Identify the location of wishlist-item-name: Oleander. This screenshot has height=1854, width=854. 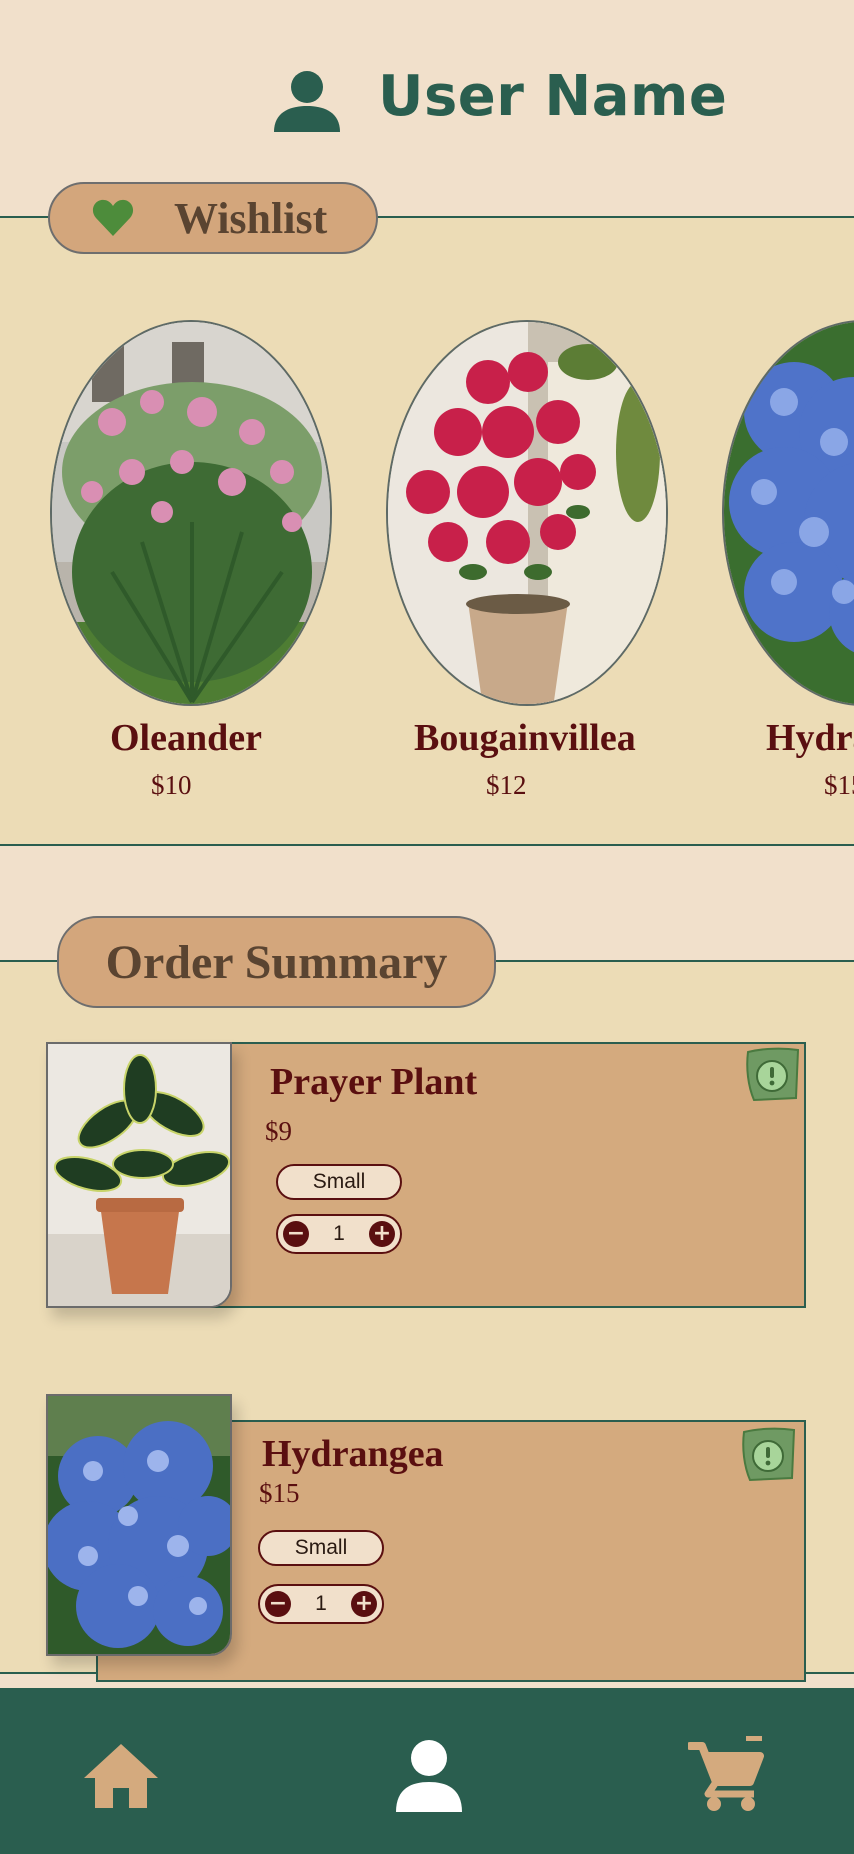
(186, 738).